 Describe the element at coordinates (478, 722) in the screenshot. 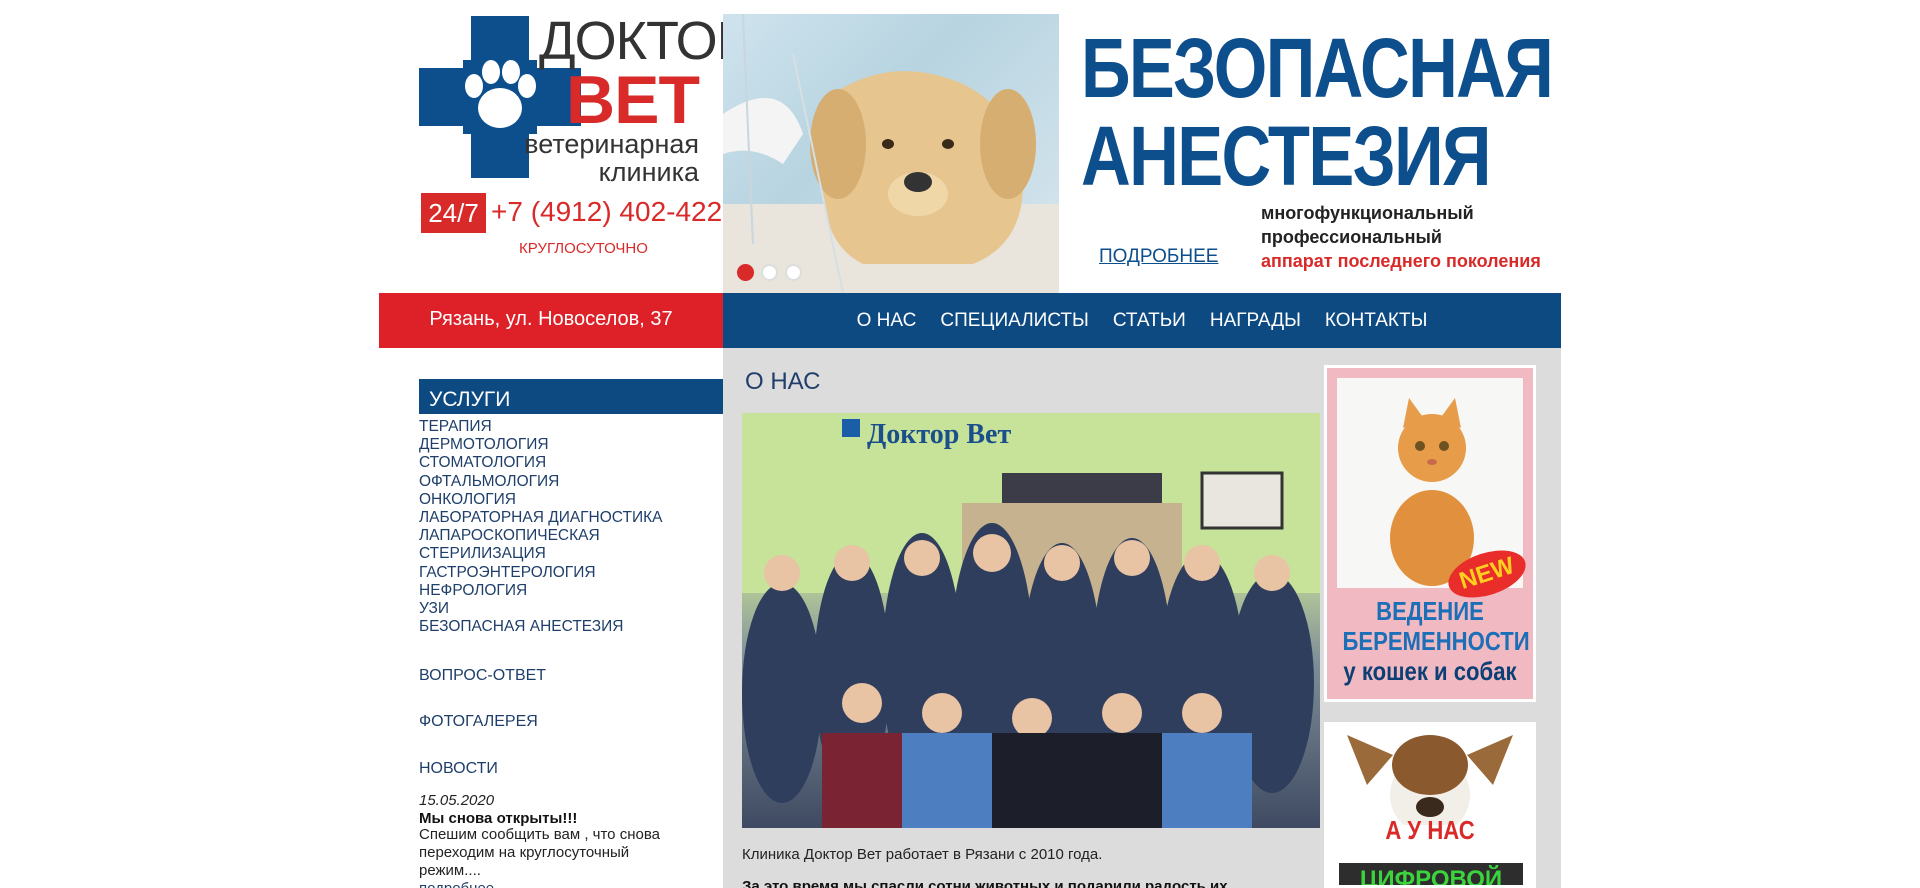

I see `gallery-link: ФОТОГАЛЕРЕЯ` at that location.